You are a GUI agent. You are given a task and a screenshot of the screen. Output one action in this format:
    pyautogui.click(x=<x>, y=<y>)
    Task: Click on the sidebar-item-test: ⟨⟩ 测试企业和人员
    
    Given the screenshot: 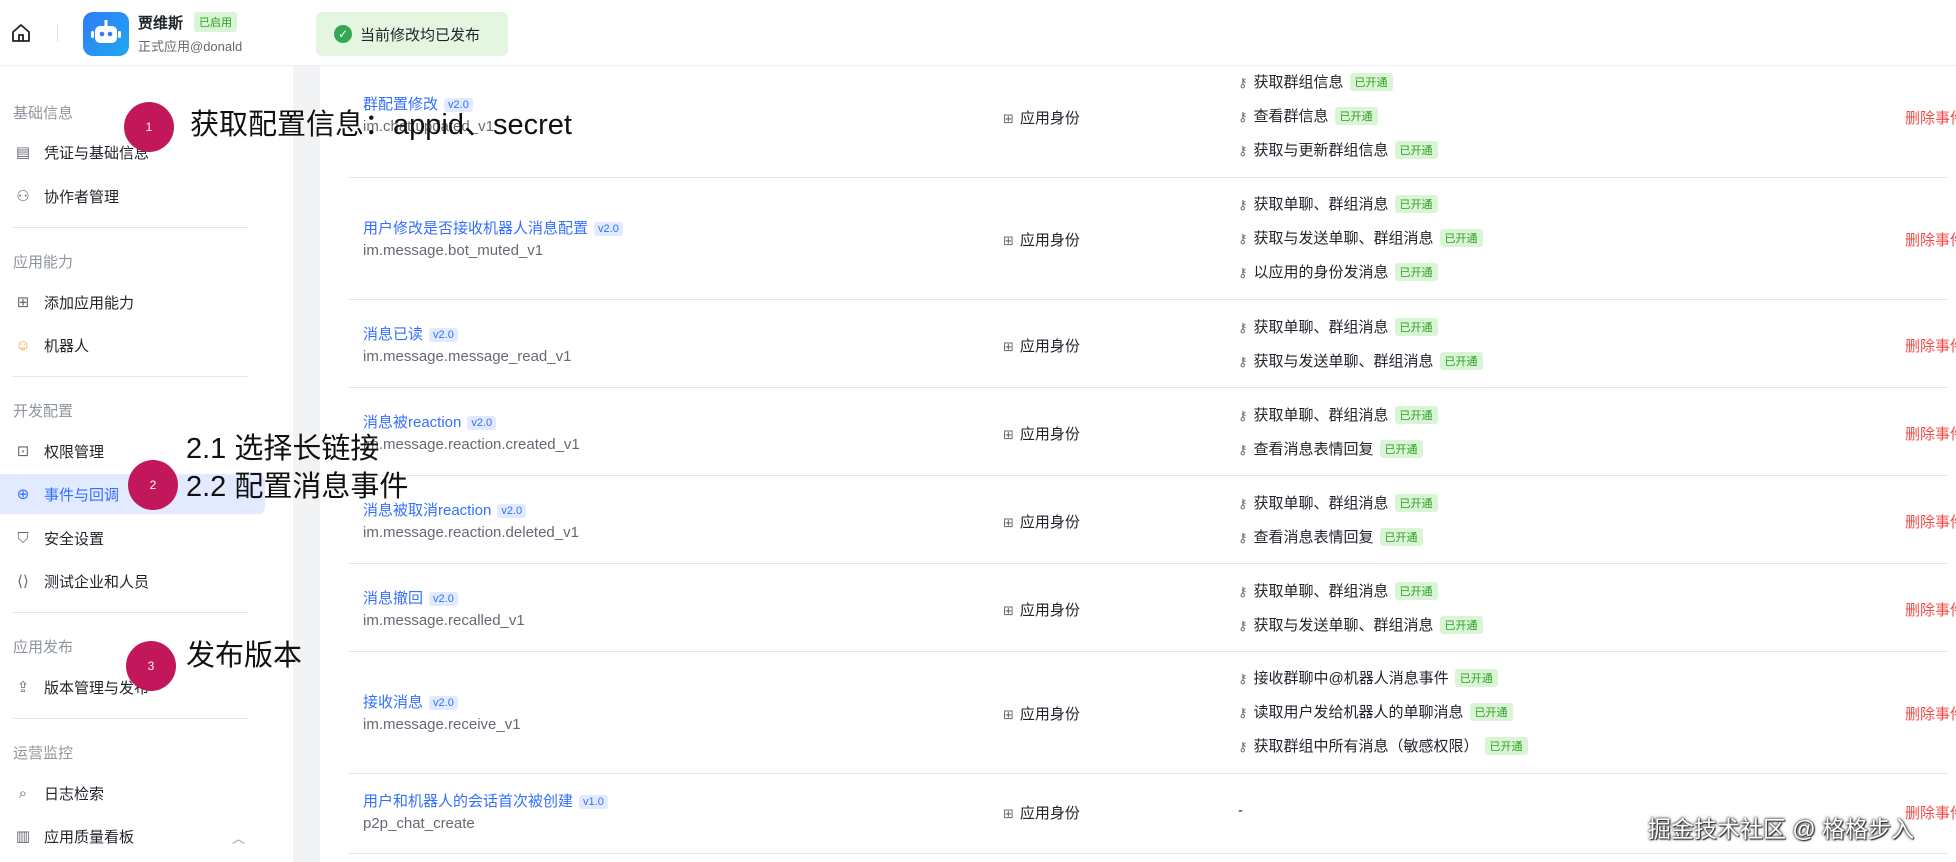 What is the action you would take?
    pyautogui.click(x=132, y=581)
    